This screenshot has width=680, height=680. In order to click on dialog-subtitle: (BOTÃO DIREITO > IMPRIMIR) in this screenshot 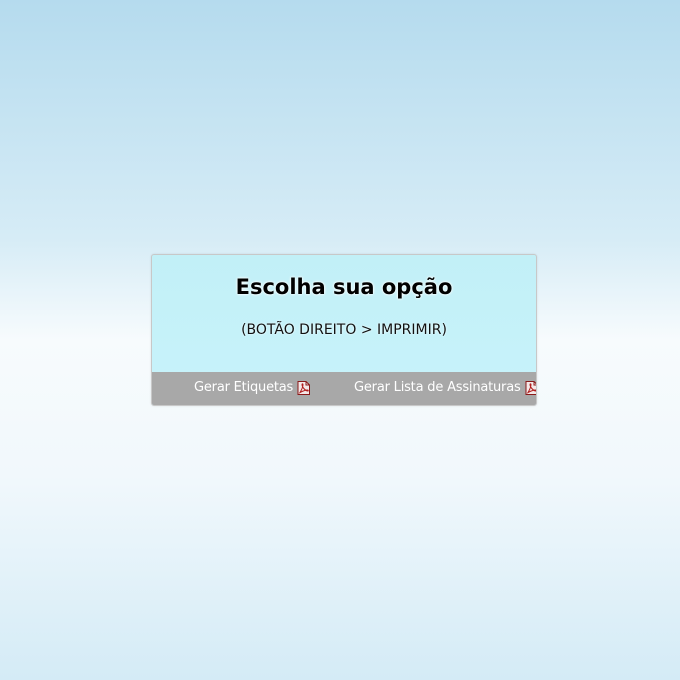, I will do `click(344, 330)`.